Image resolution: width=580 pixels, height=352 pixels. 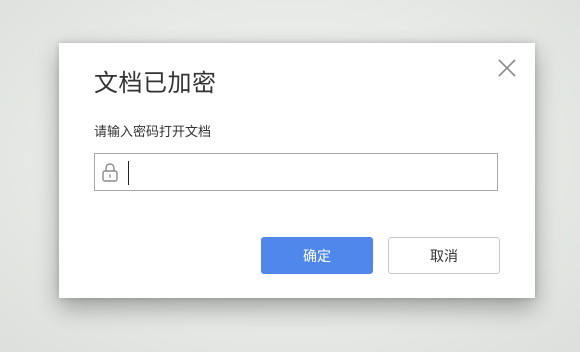 I want to click on password-field, so click(x=296, y=172).